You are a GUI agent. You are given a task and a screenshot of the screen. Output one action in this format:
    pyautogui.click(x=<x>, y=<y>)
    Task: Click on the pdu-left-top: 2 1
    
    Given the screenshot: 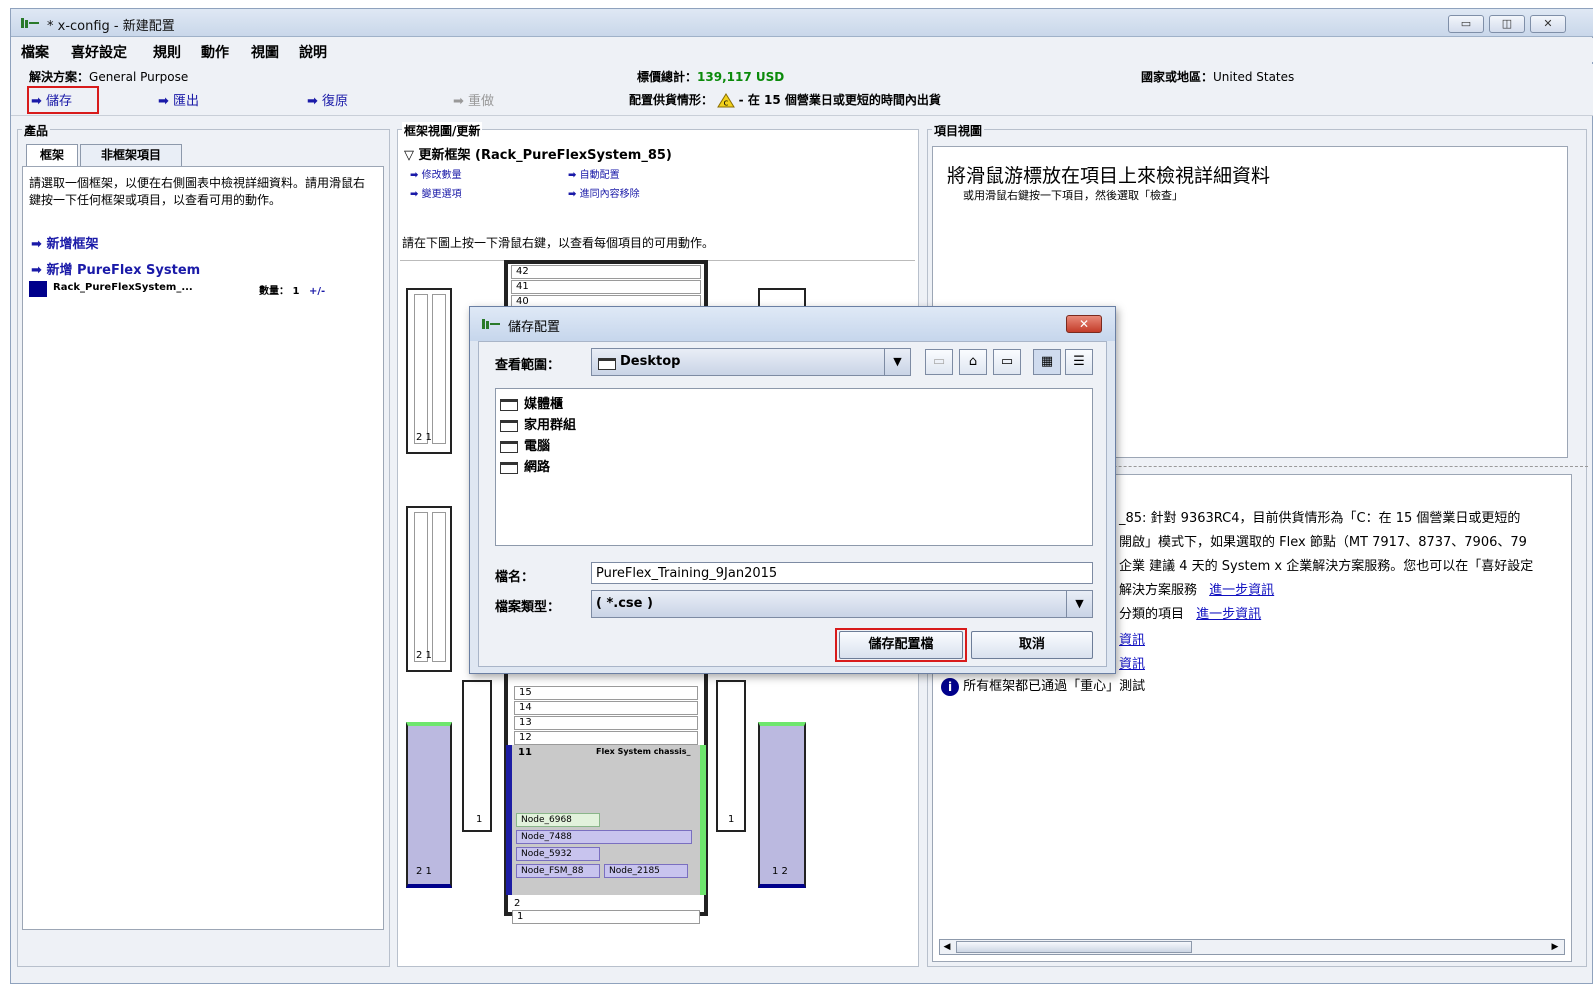 What is the action you would take?
    pyautogui.click(x=429, y=371)
    